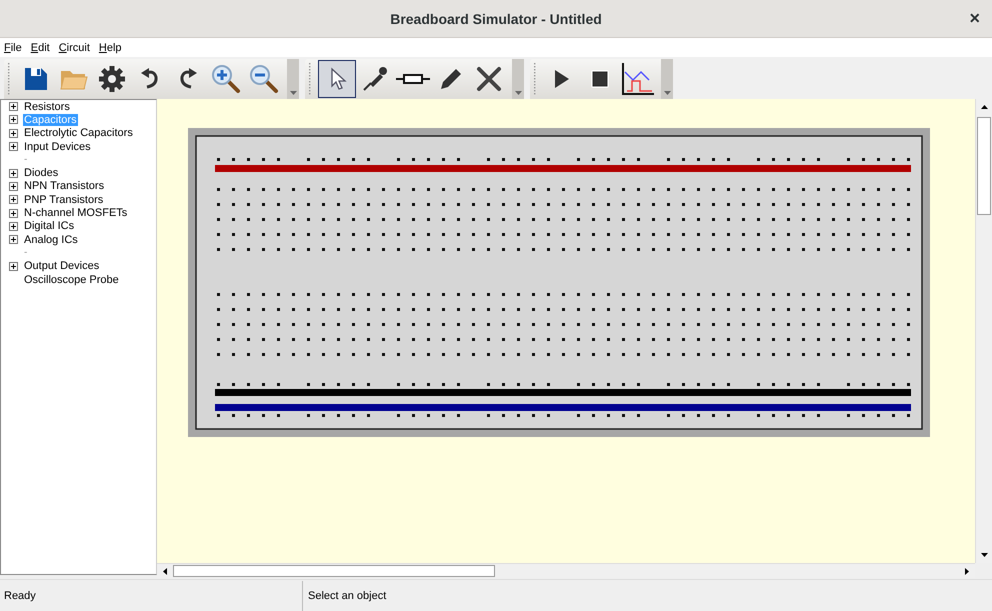 The image size is (992, 611). I want to click on tree-item: Input Devices, so click(57, 146).